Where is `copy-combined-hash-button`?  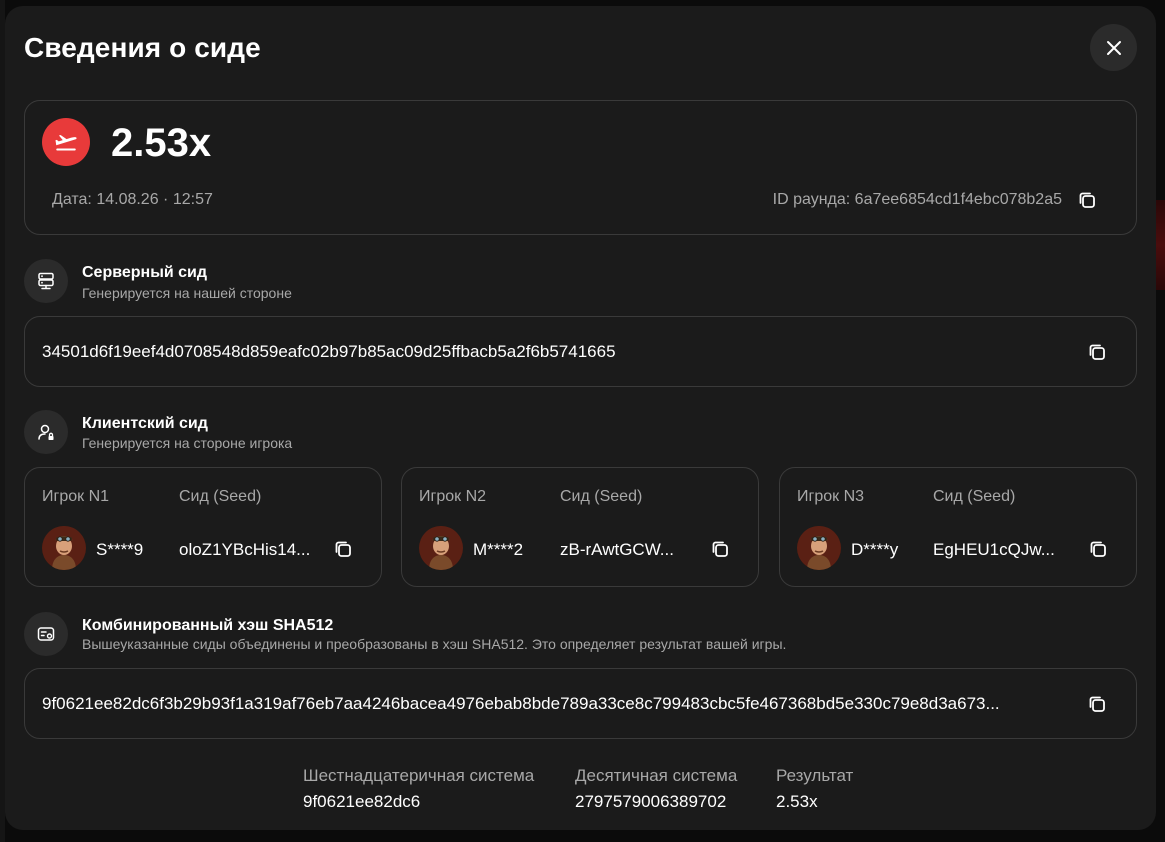
copy-combined-hash-button is located at coordinates (1097, 704).